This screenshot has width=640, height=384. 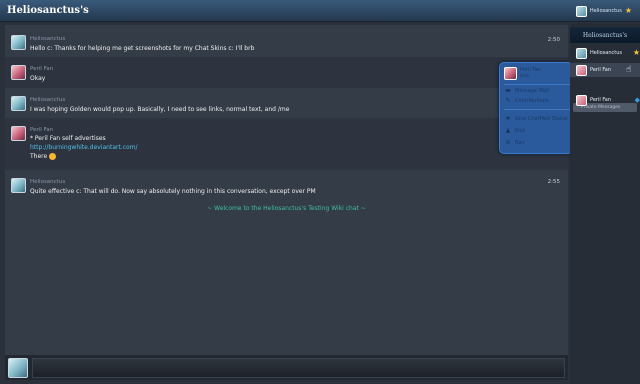 I want to click on kick-menu-item: ▲ Kick, so click(x=515, y=130).